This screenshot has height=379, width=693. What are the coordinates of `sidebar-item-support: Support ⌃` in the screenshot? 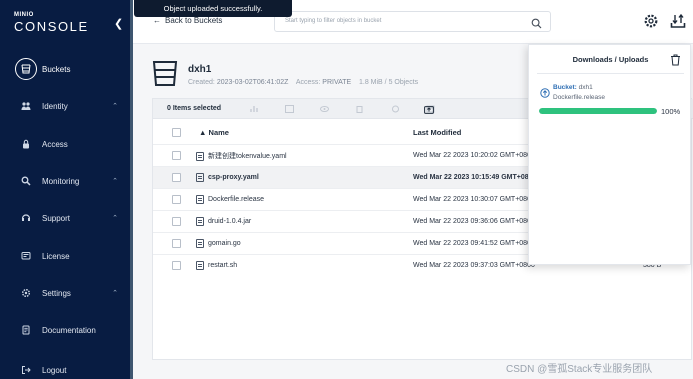 It's located at (65, 218).